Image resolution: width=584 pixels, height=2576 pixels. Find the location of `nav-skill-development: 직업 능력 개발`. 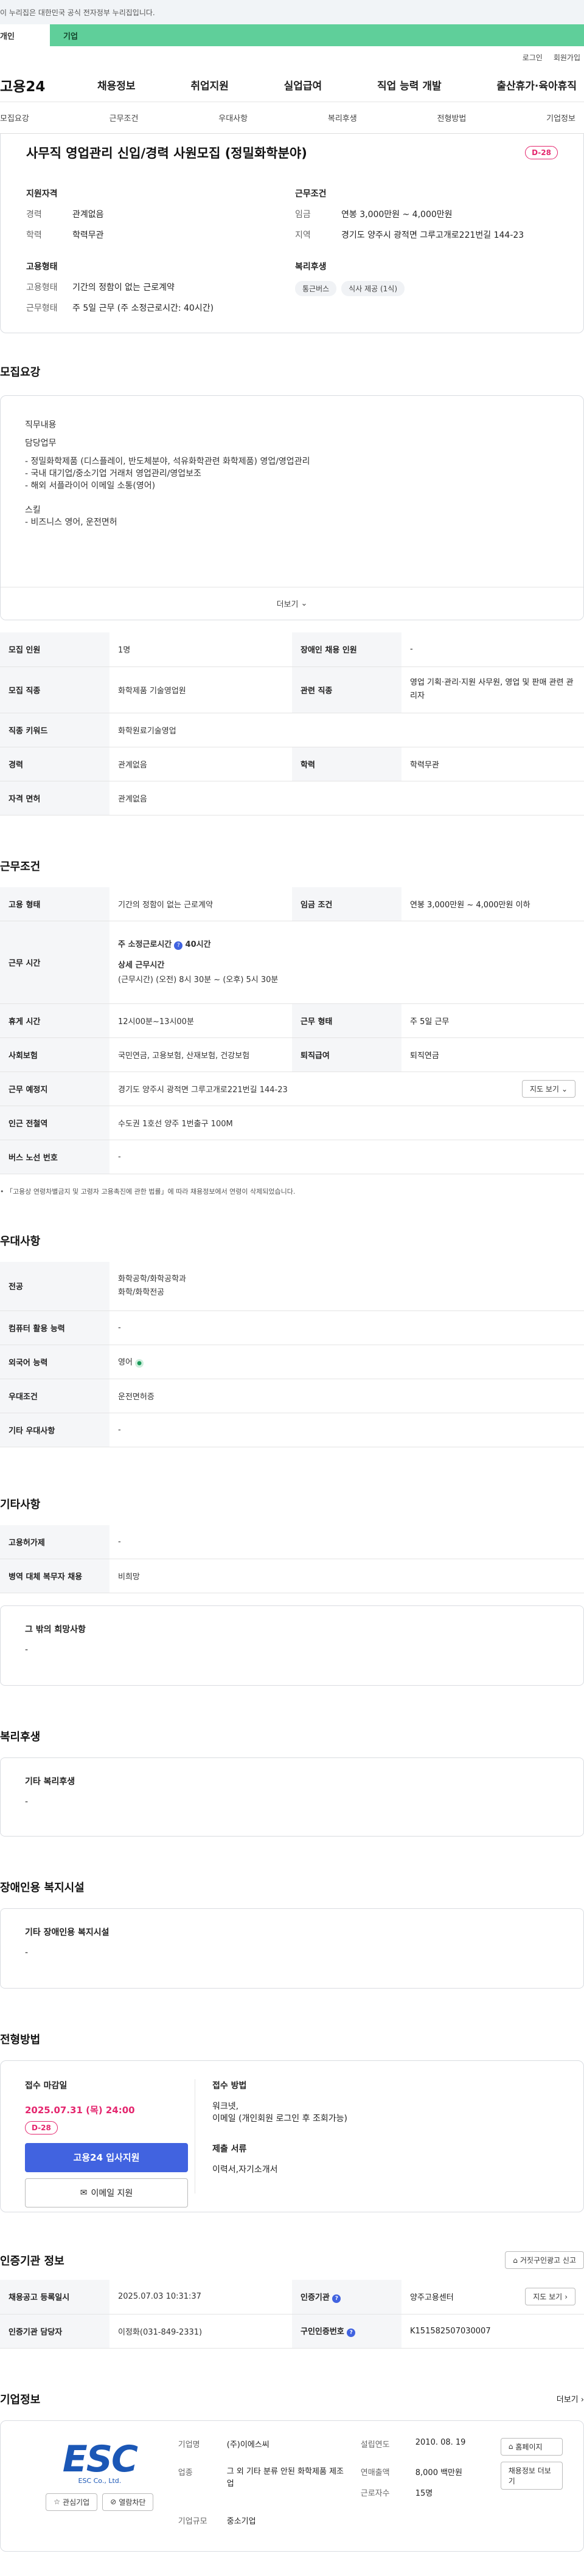

nav-skill-development: 직업 능력 개발 is located at coordinates (409, 84).